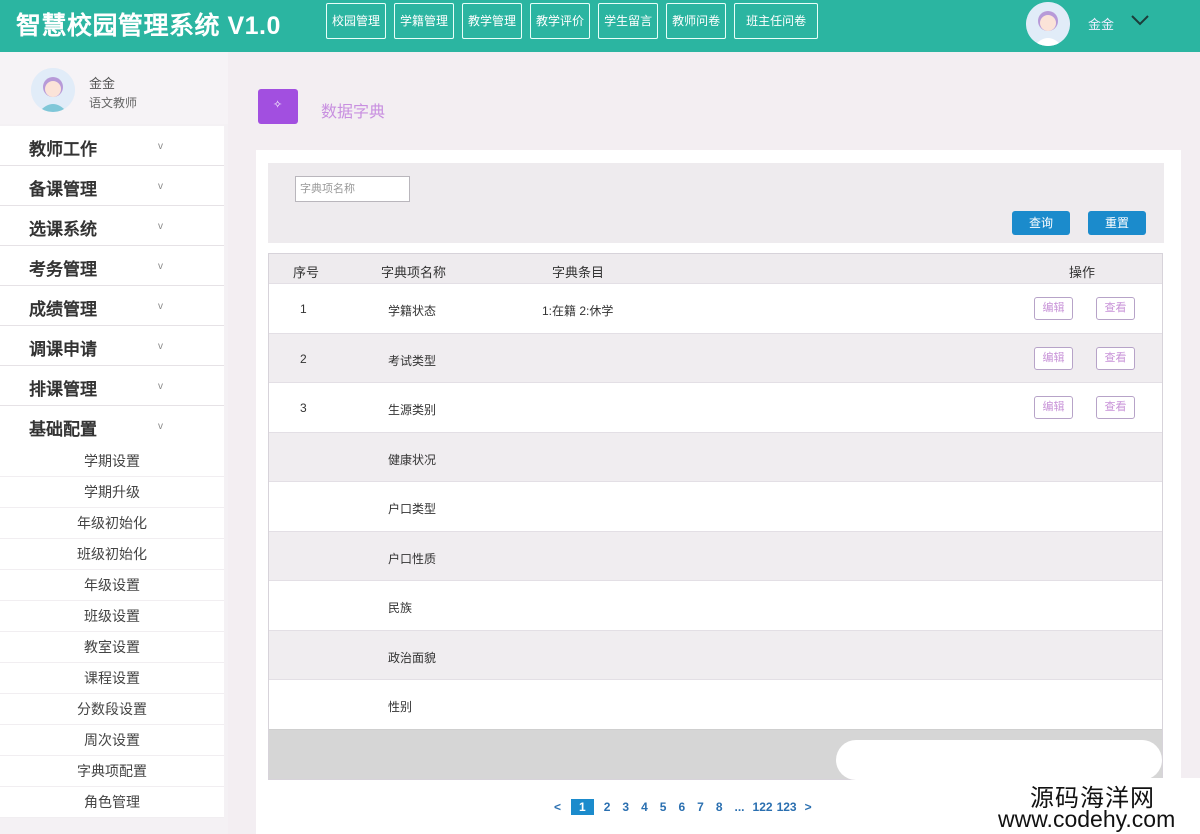  What do you see at coordinates (112, 186) in the screenshot?
I see `sidebar-item-lesson-prep: 备课管理 v` at bounding box center [112, 186].